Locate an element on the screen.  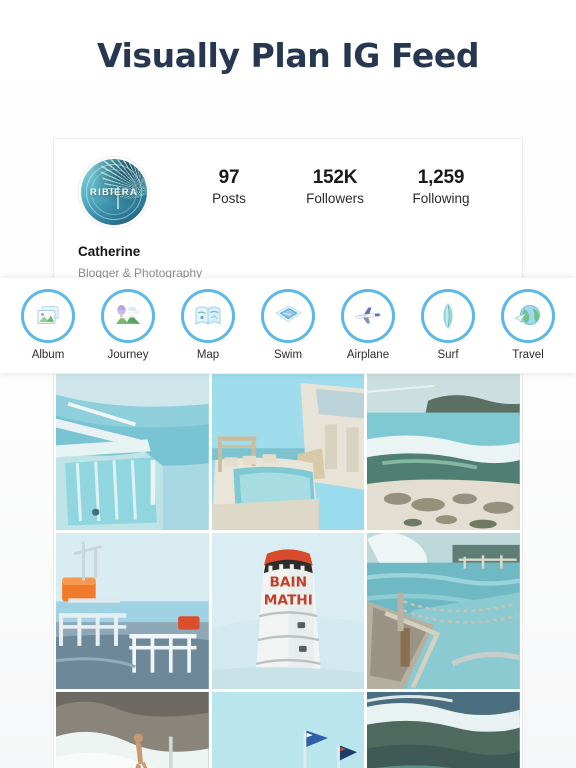
ocean-lap-pool-aerial-photo is located at coordinates (132, 452).